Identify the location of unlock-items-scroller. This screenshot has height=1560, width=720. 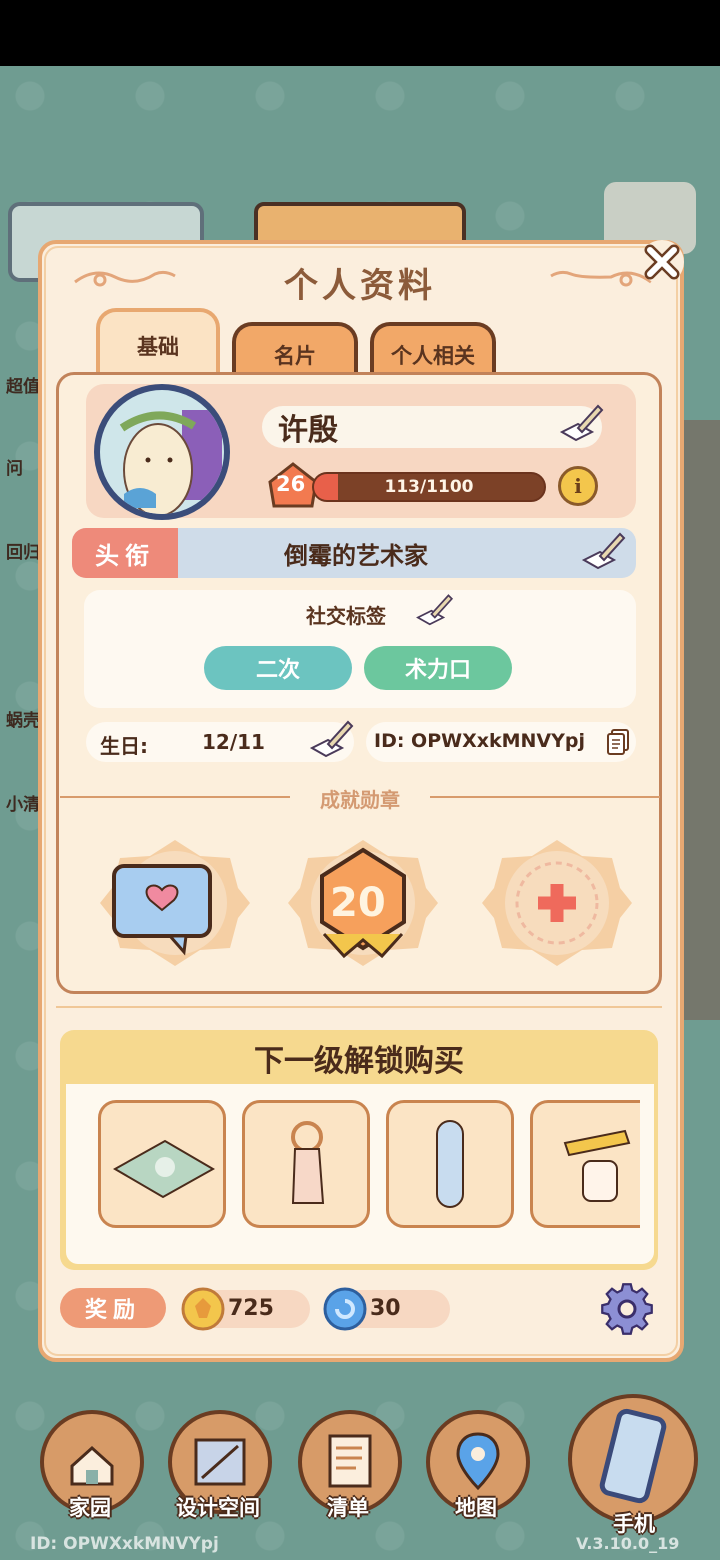
(353, 1174).